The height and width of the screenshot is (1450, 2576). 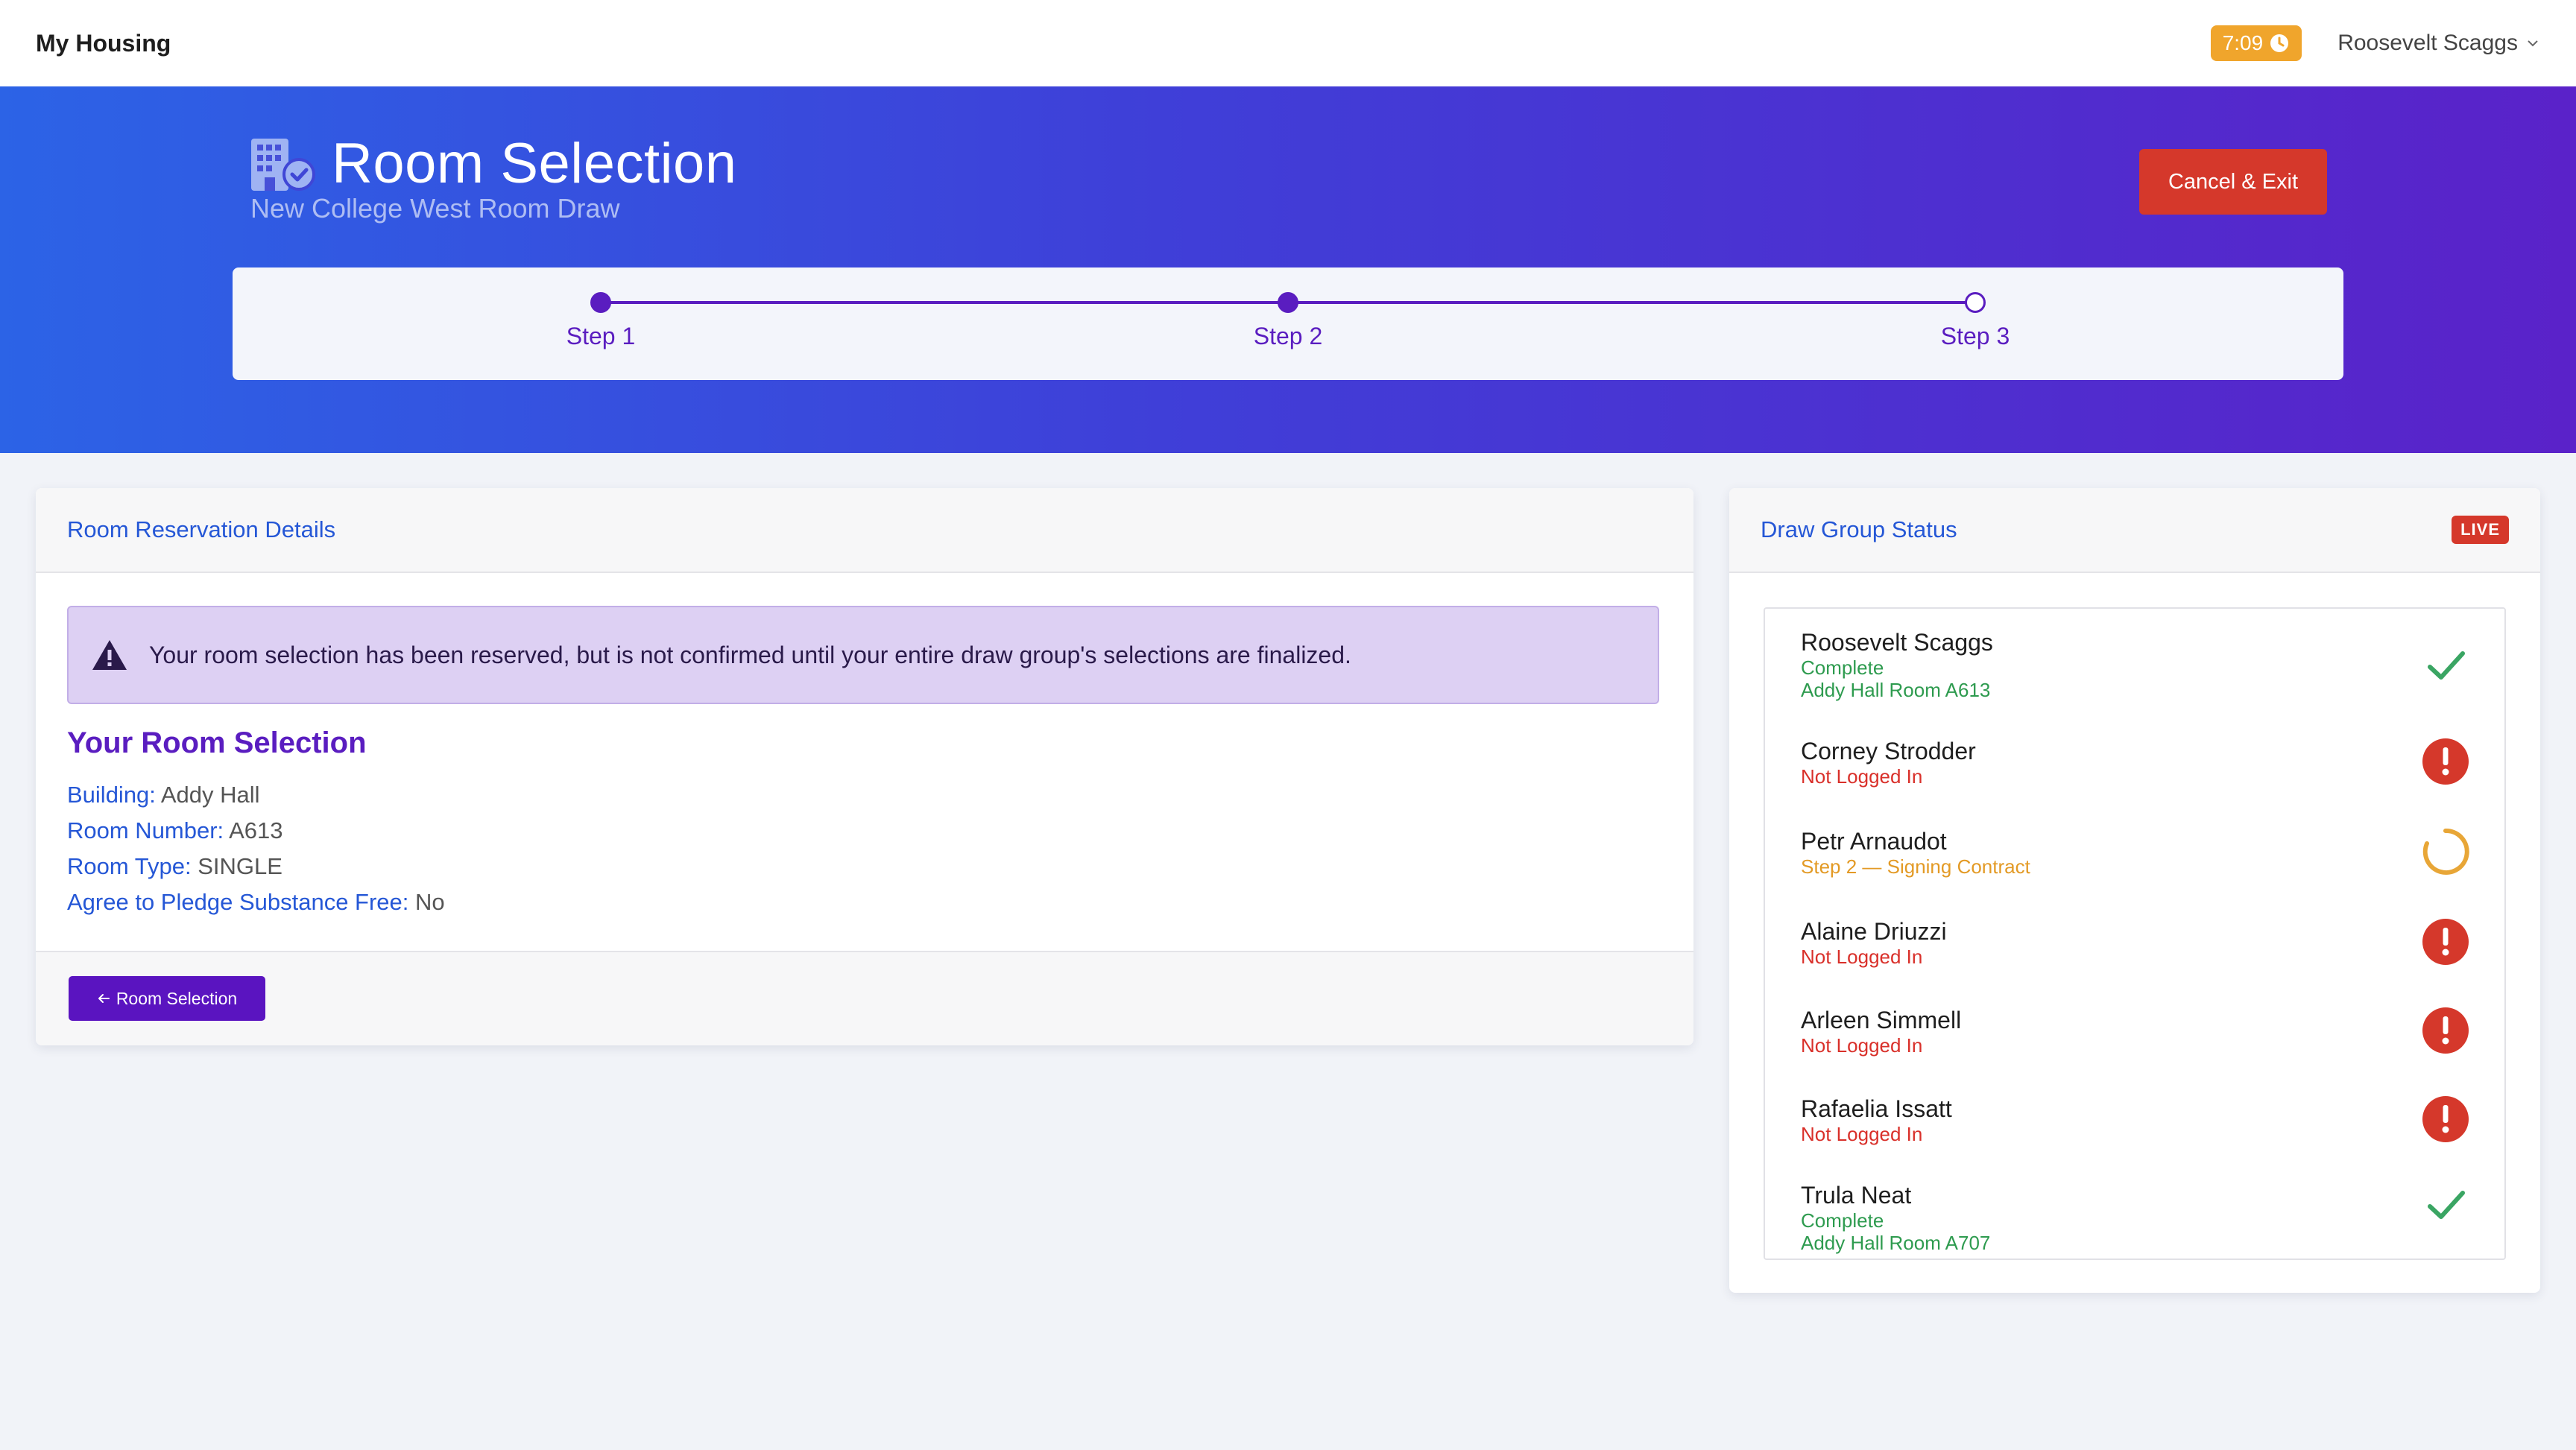 What do you see at coordinates (2445, 851) in the screenshot?
I see `loading-spinner-icon` at bounding box center [2445, 851].